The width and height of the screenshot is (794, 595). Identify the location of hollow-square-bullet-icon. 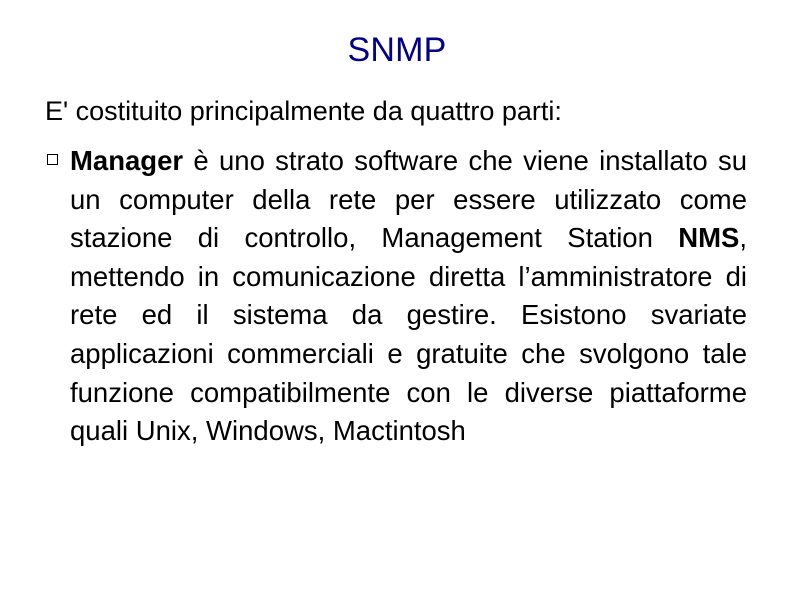
(52, 159).